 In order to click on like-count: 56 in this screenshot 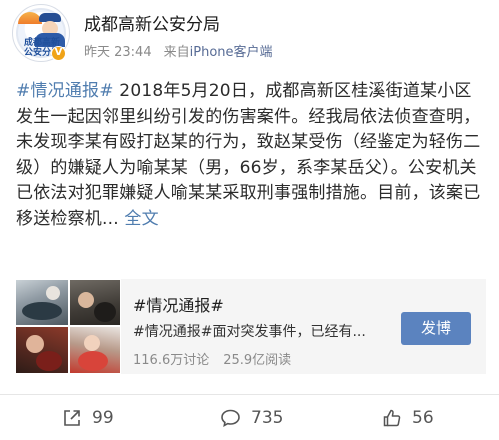, I will do `click(423, 417)`.